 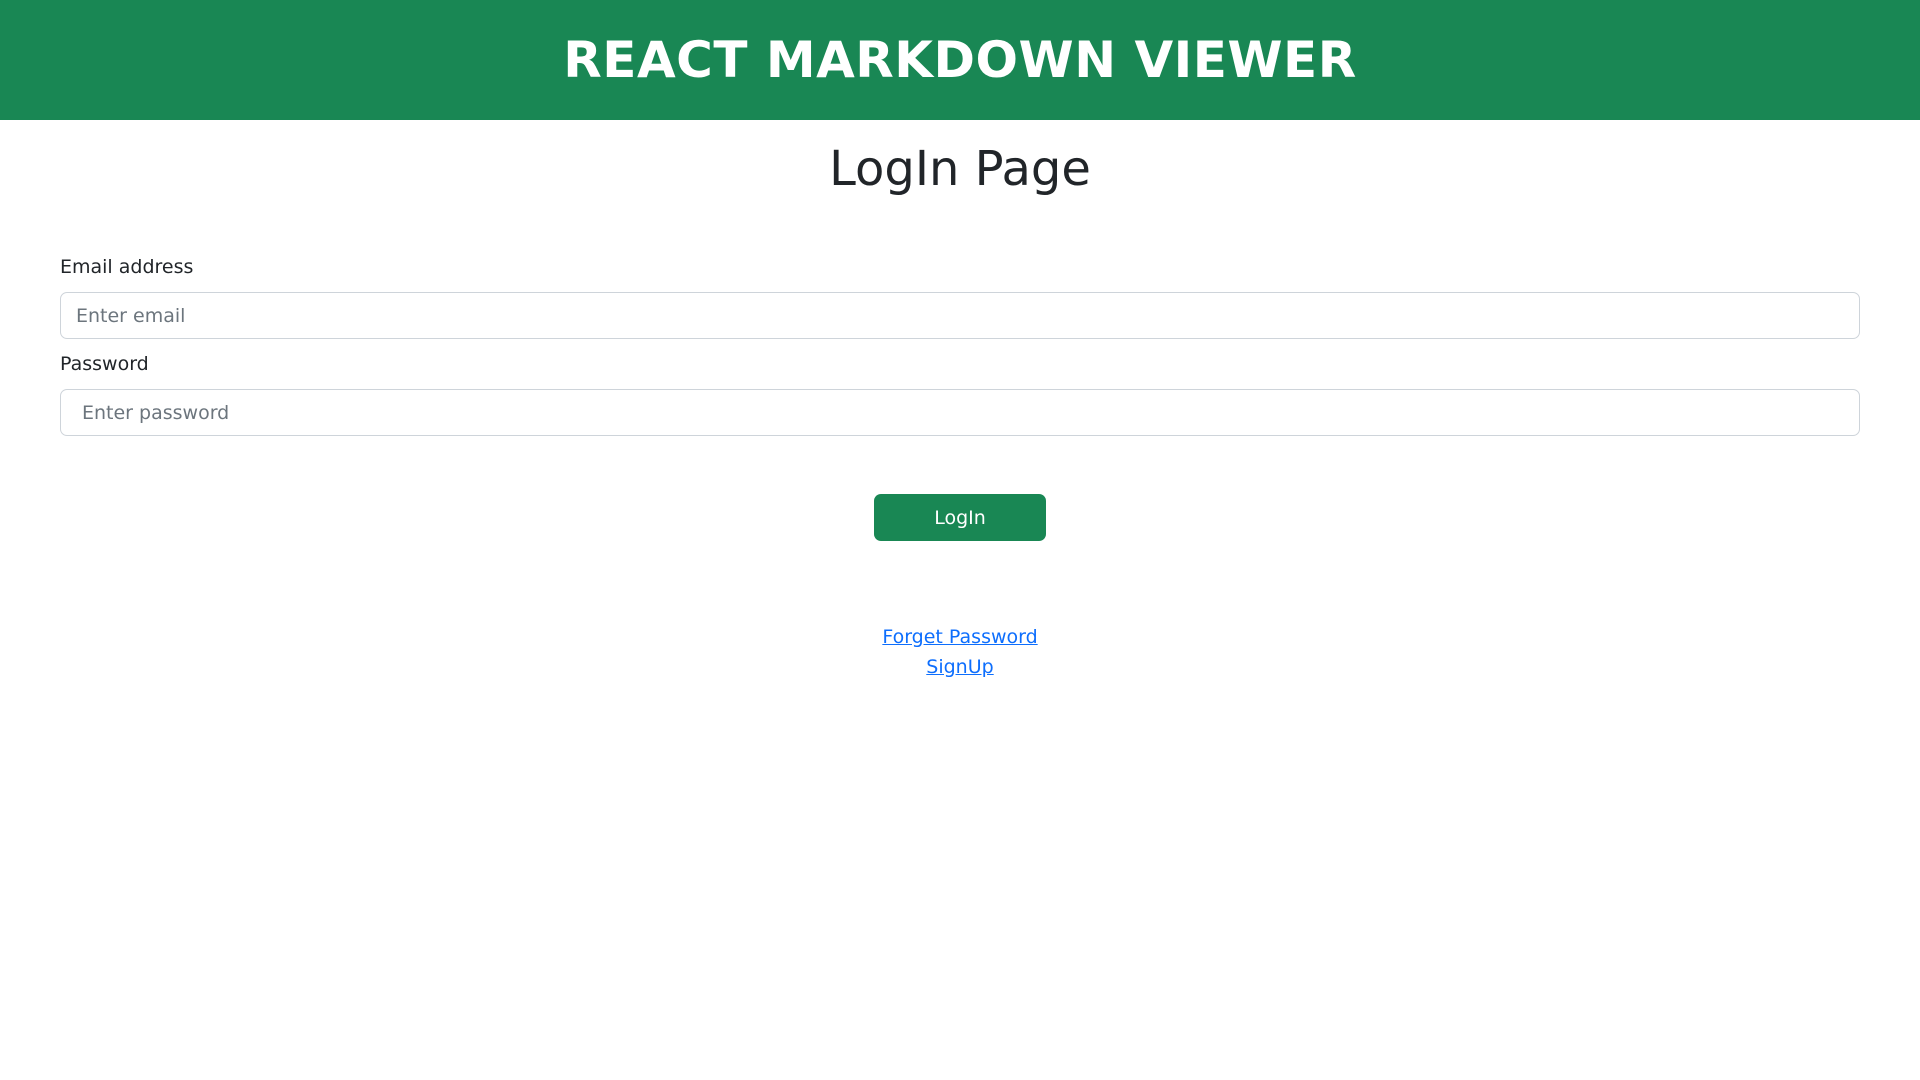 I want to click on forgot-password-link: Forget Password, so click(x=960, y=637).